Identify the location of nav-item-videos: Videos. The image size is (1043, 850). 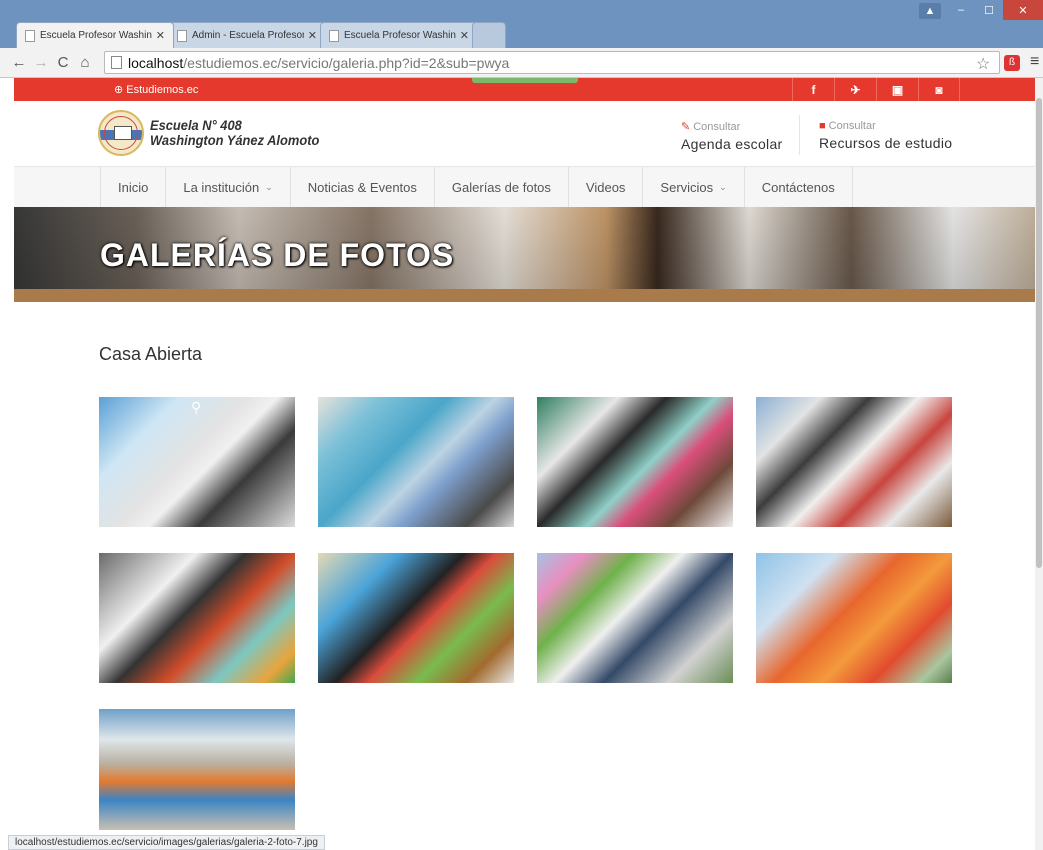
(605, 187).